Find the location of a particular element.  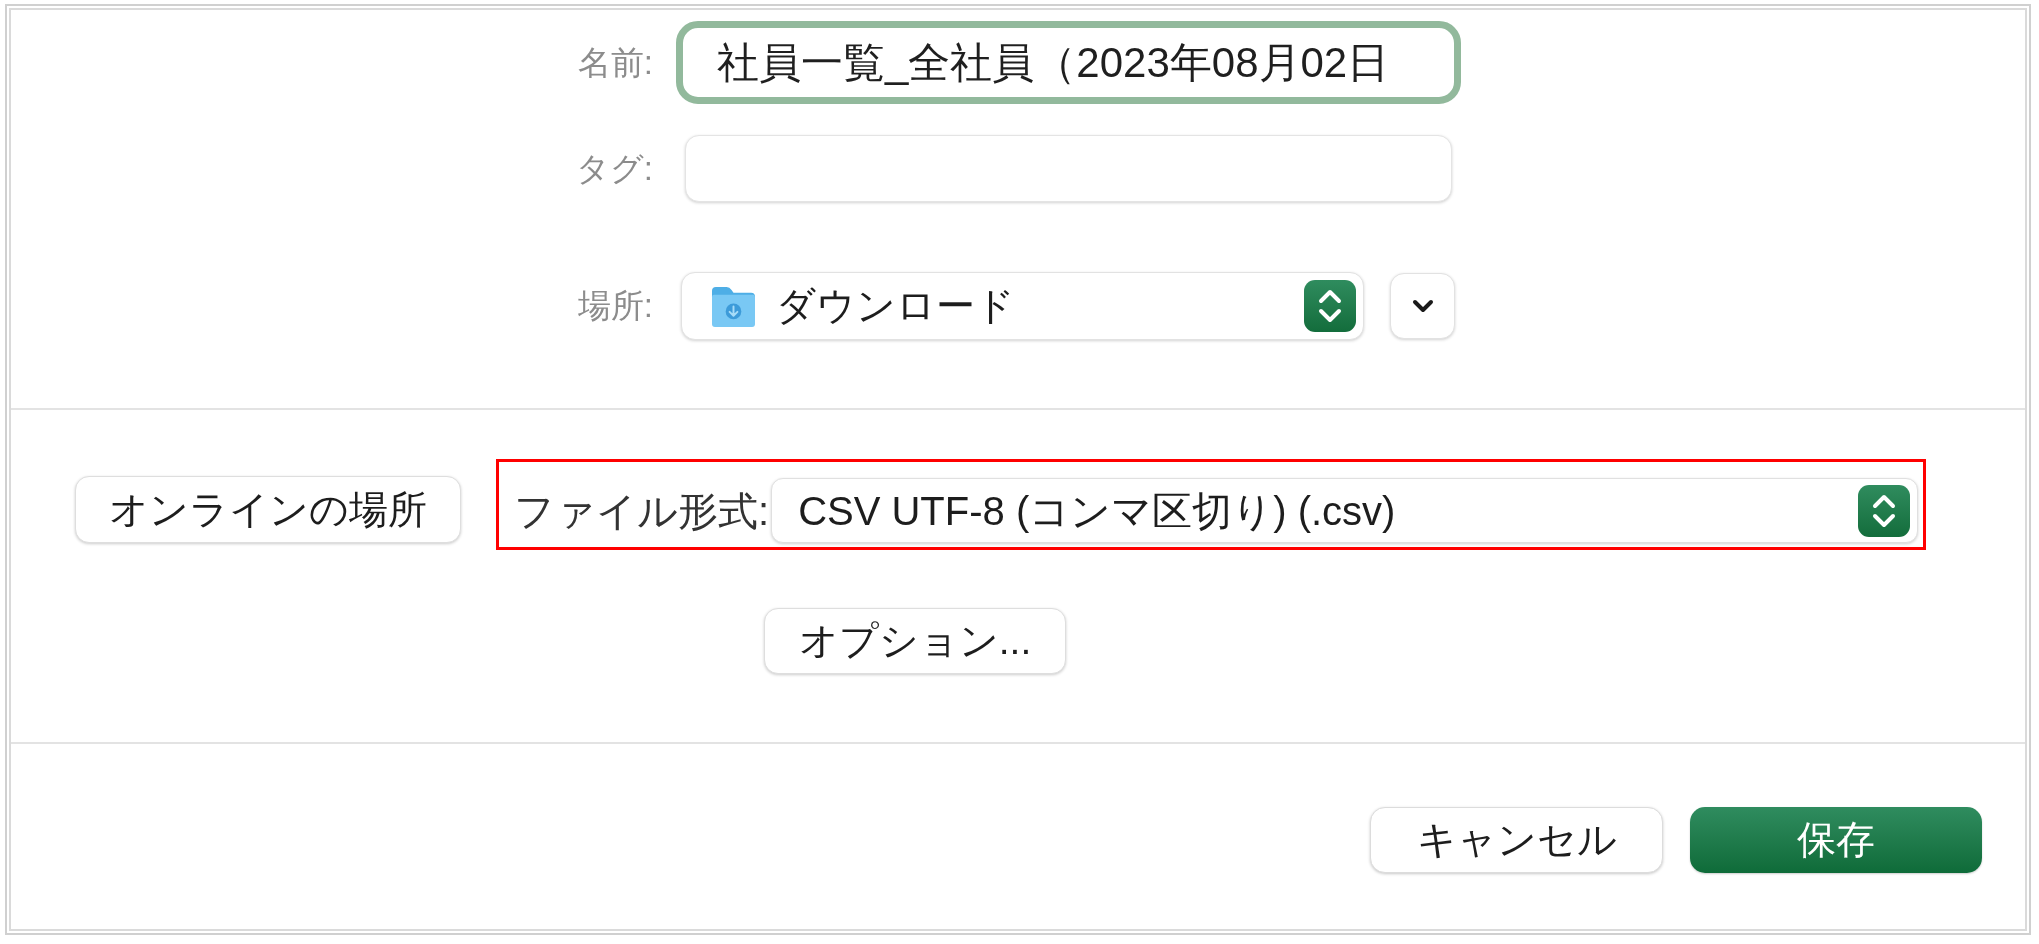

file-format-popup: CSV UTF-8 (コンマ区切り) (.csv) is located at coordinates (1344, 510).